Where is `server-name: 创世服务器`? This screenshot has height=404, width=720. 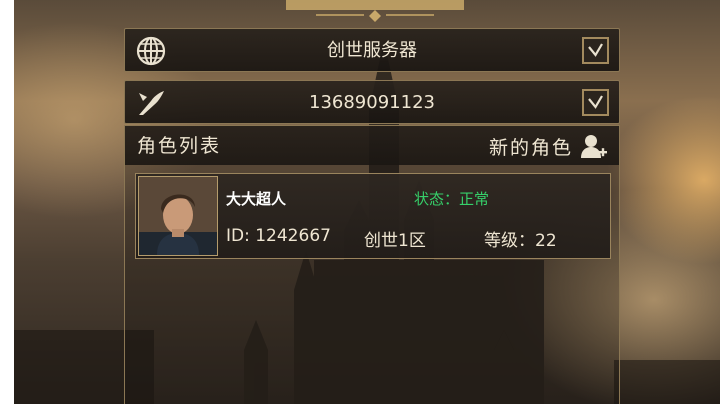
server-name: 创世服务器 is located at coordinates (372, 50).